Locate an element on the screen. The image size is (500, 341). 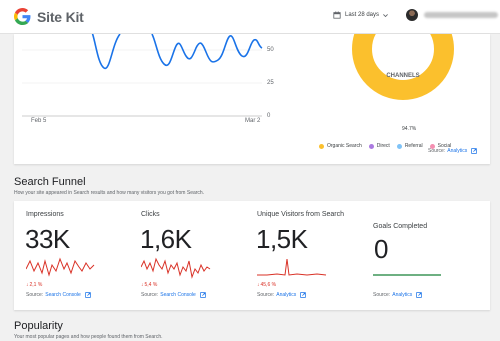
x-tick: Mar 2 is located at coordinates (253, 121).